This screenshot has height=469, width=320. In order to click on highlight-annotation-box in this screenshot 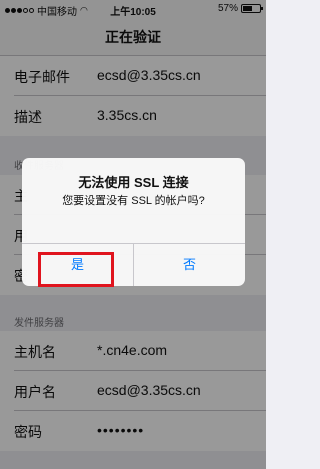, I will do `click(76, 269)`.